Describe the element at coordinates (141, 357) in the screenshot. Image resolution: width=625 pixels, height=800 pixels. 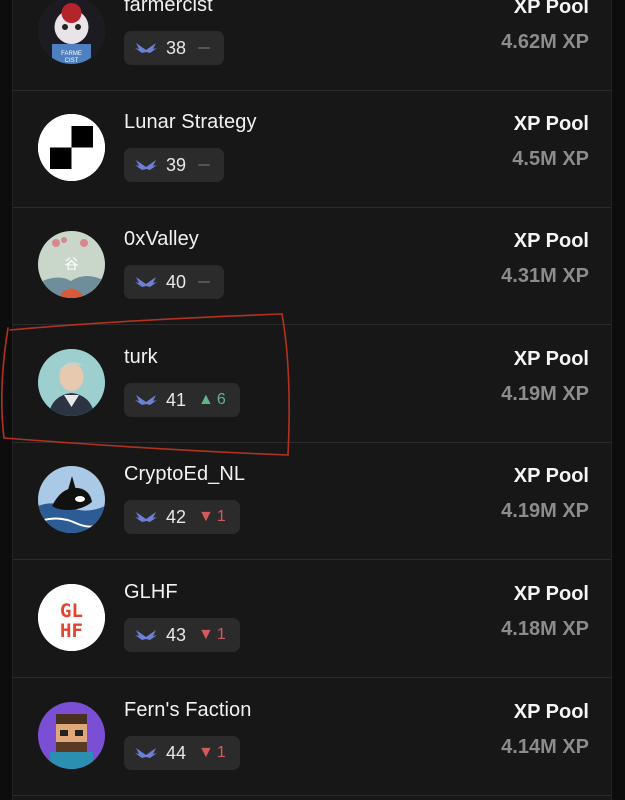
I see `player-name: turk` at that location.